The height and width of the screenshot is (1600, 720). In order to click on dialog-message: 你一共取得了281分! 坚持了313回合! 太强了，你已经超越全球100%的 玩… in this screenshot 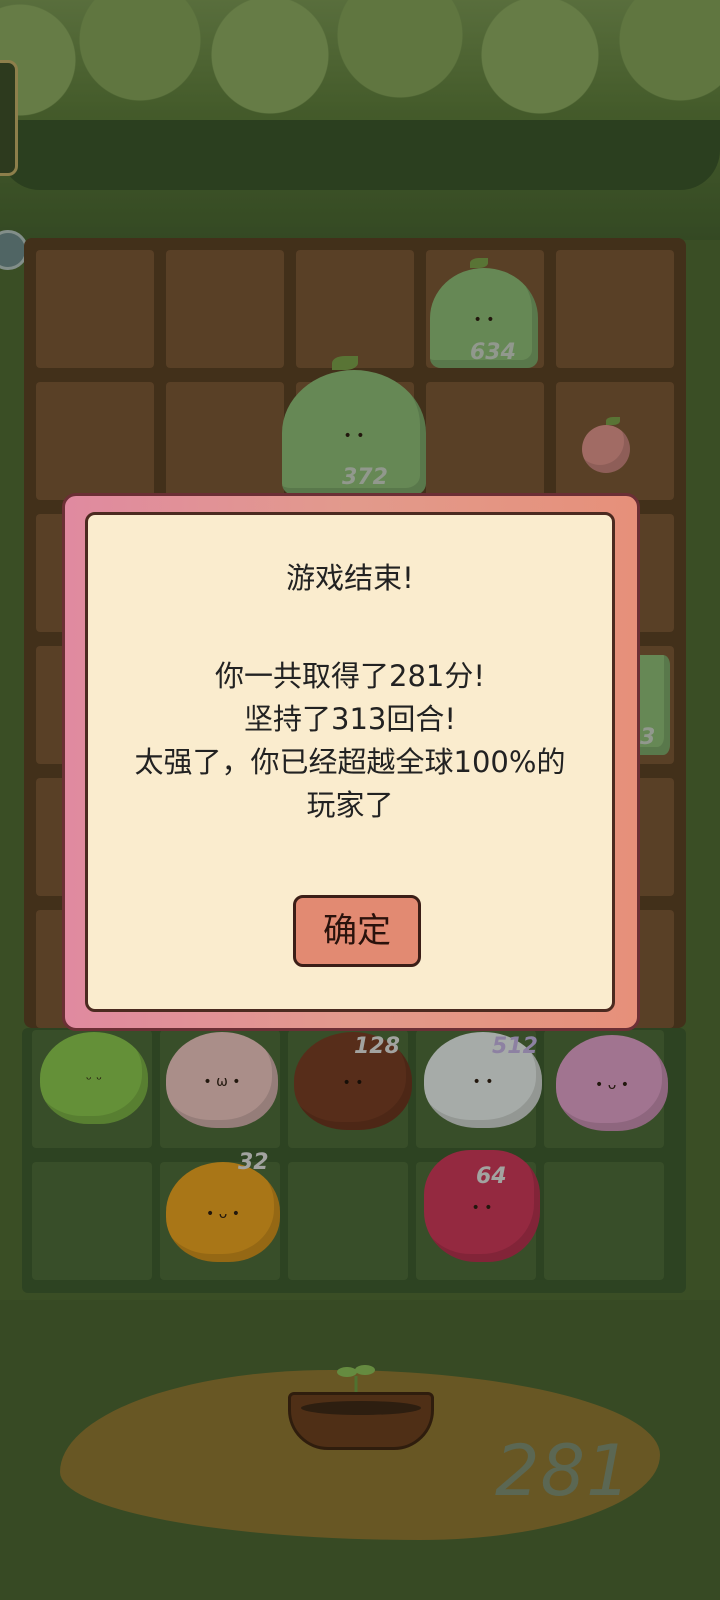, I will do `click(350, 741)`.